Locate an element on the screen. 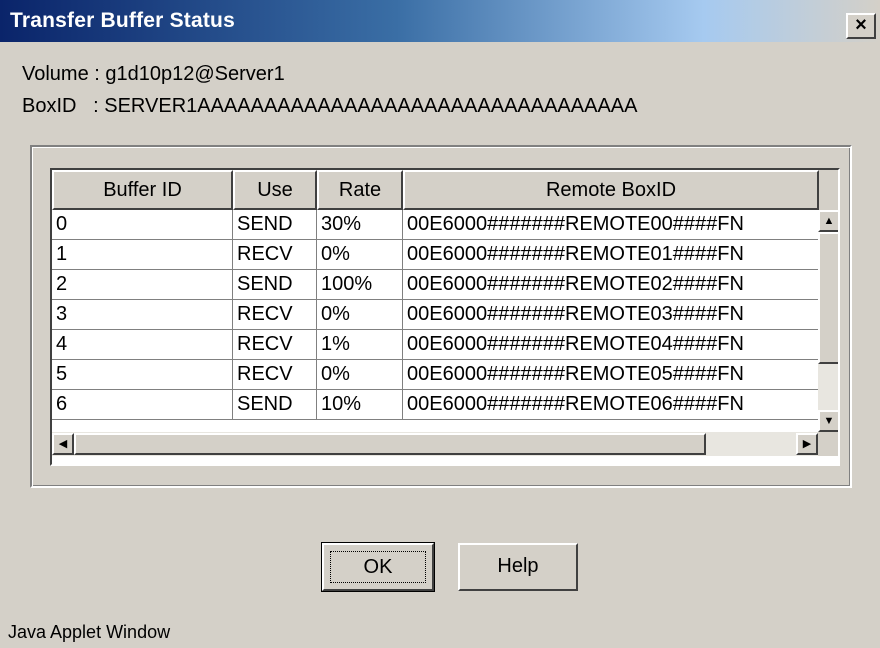 This screenshot has height=648, width=880. cell-buffer-id: 6 is located at coordinates (142, 405).